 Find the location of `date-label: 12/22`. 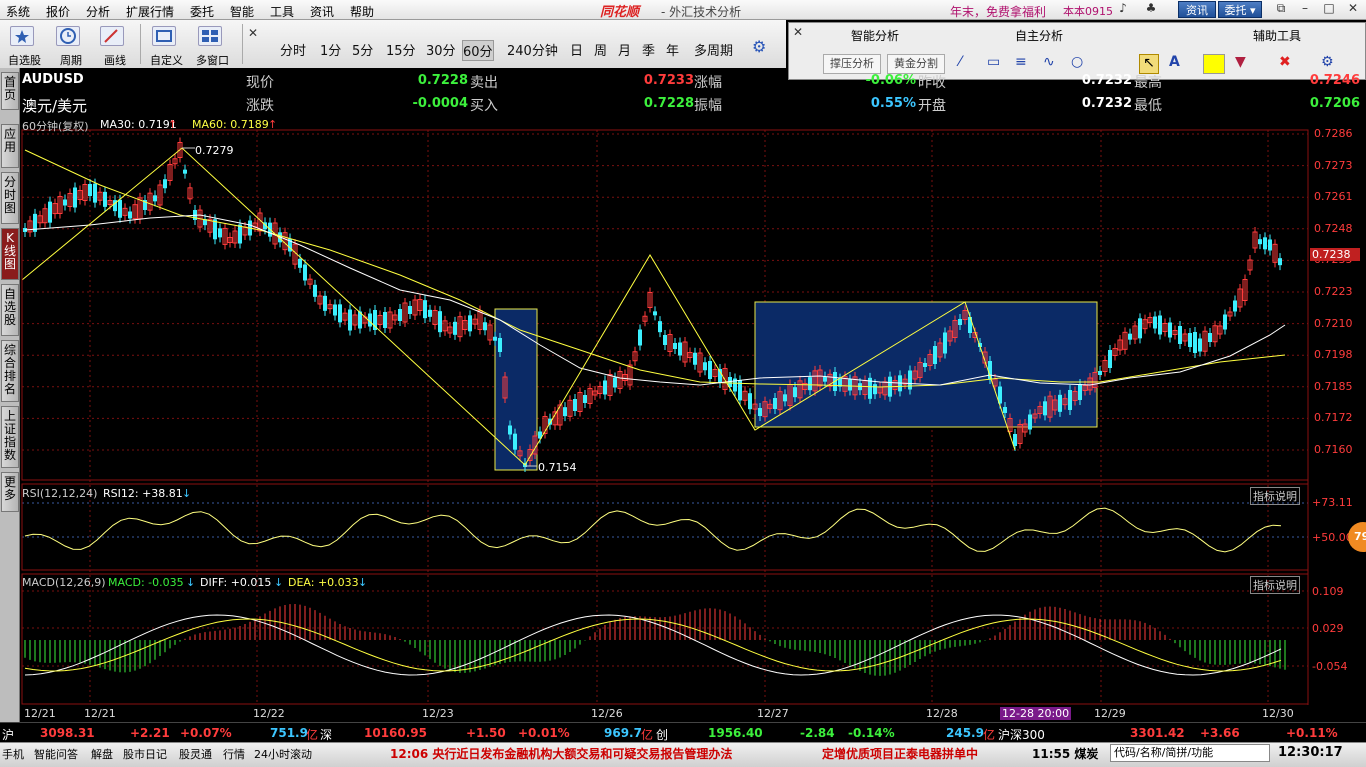

date-label: 12/22 is located at coordinates (269, 713).